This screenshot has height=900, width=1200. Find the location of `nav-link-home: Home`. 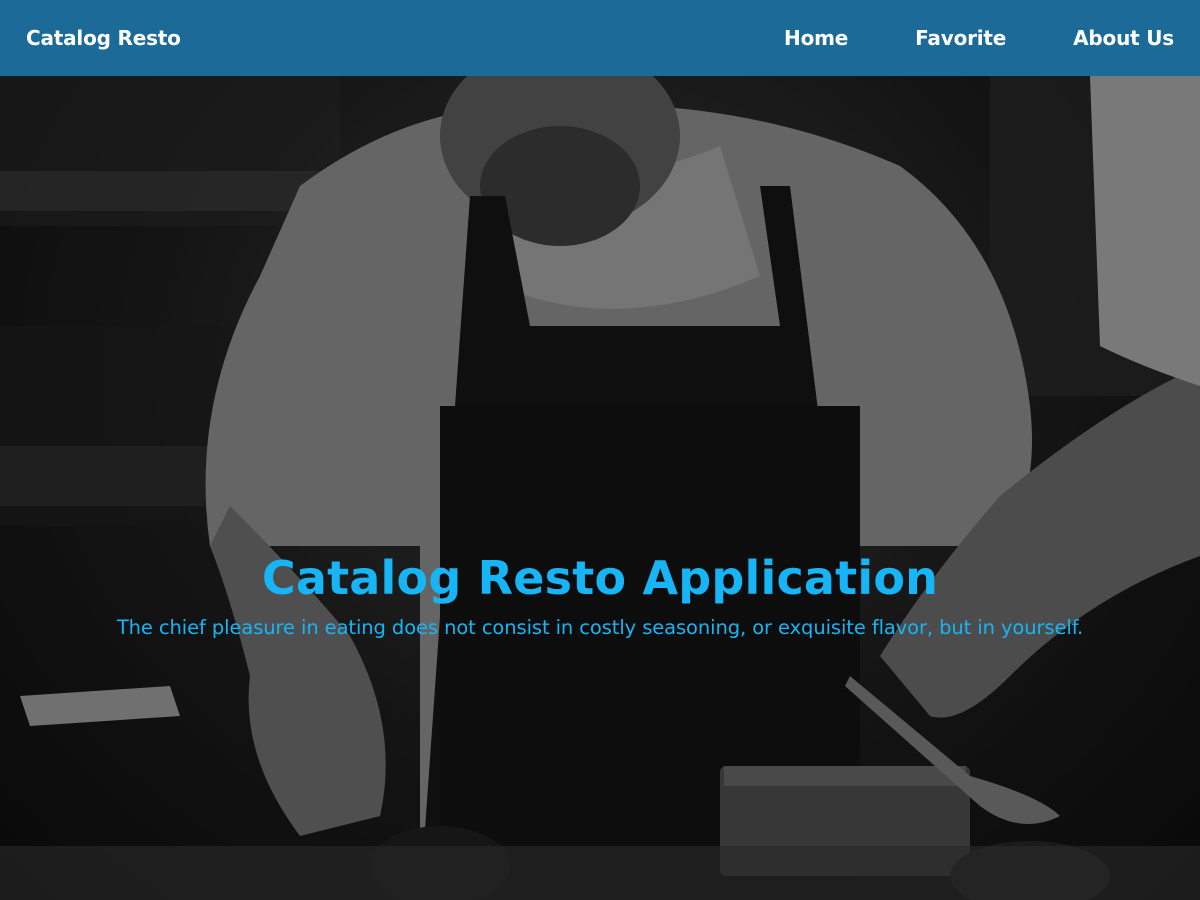

nav-link-home: Home is located at coordinates (816, 38).